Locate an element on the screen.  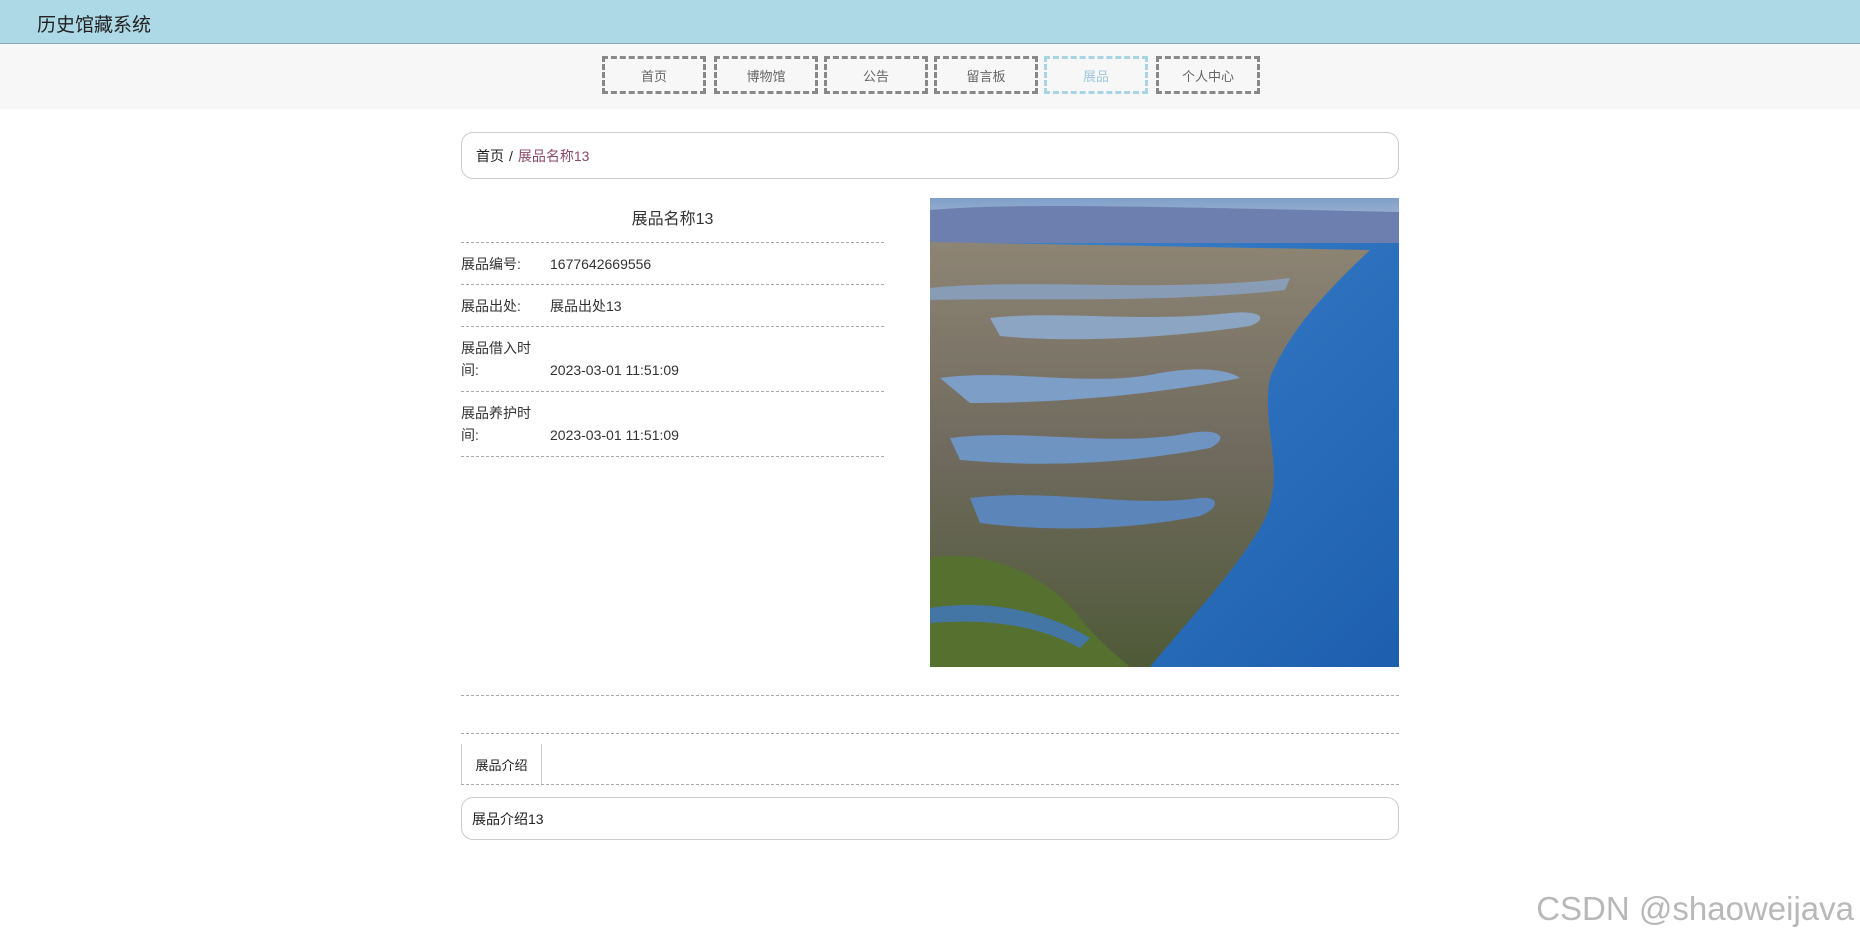
exhibit-intro-content: 展品介绍13 is located at coordinates (930, 818).